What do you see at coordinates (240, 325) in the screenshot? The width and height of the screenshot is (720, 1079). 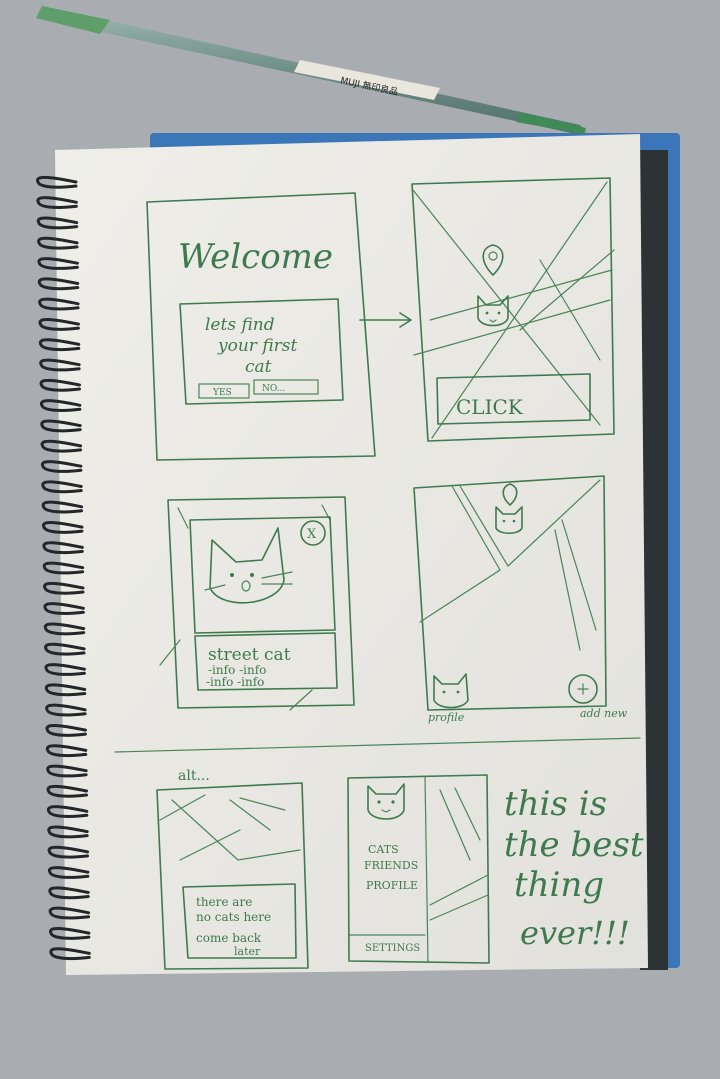 I see `dialog-line-1: lets find` at bounding box center [240, 325].